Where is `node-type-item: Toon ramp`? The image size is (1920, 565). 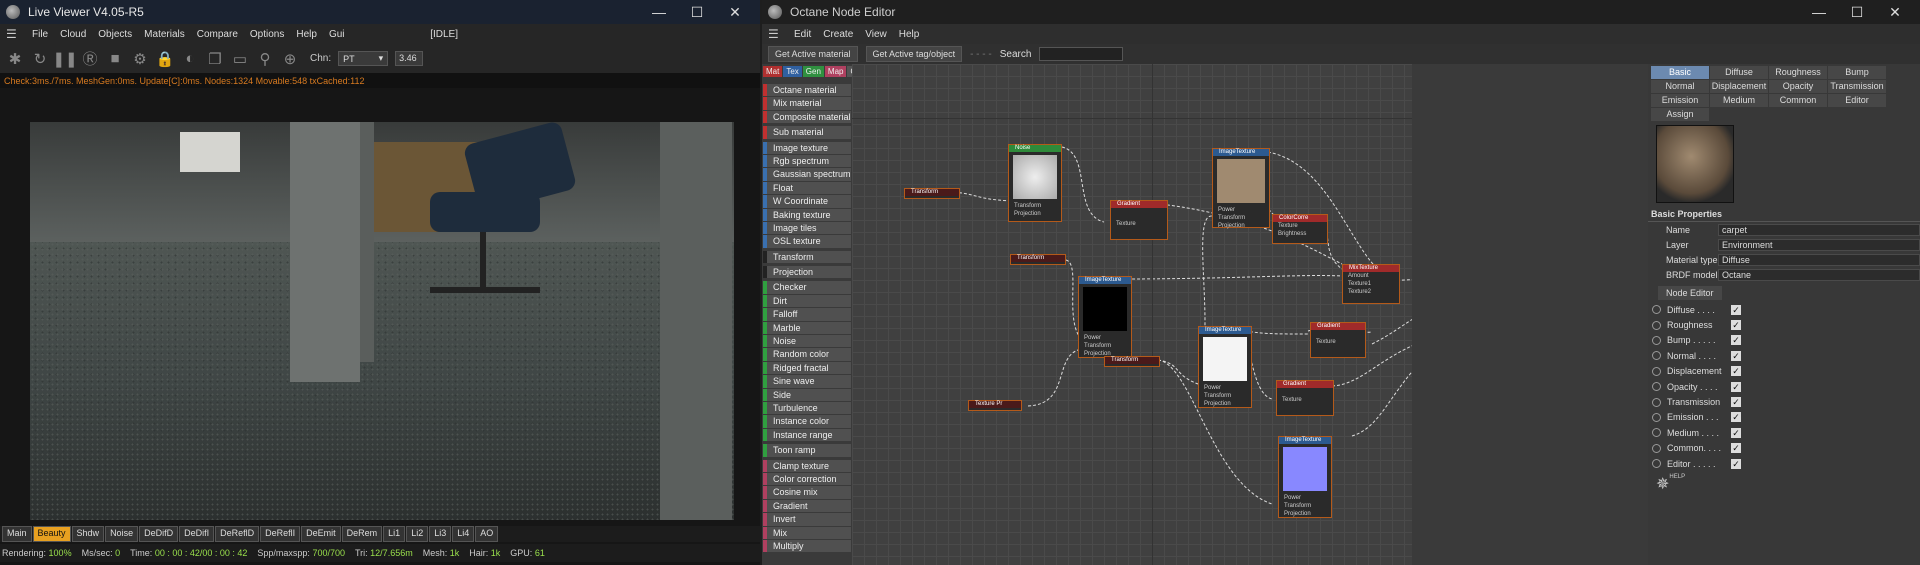
node-type-item: Toon ramp is located at coordinates (807, 450).